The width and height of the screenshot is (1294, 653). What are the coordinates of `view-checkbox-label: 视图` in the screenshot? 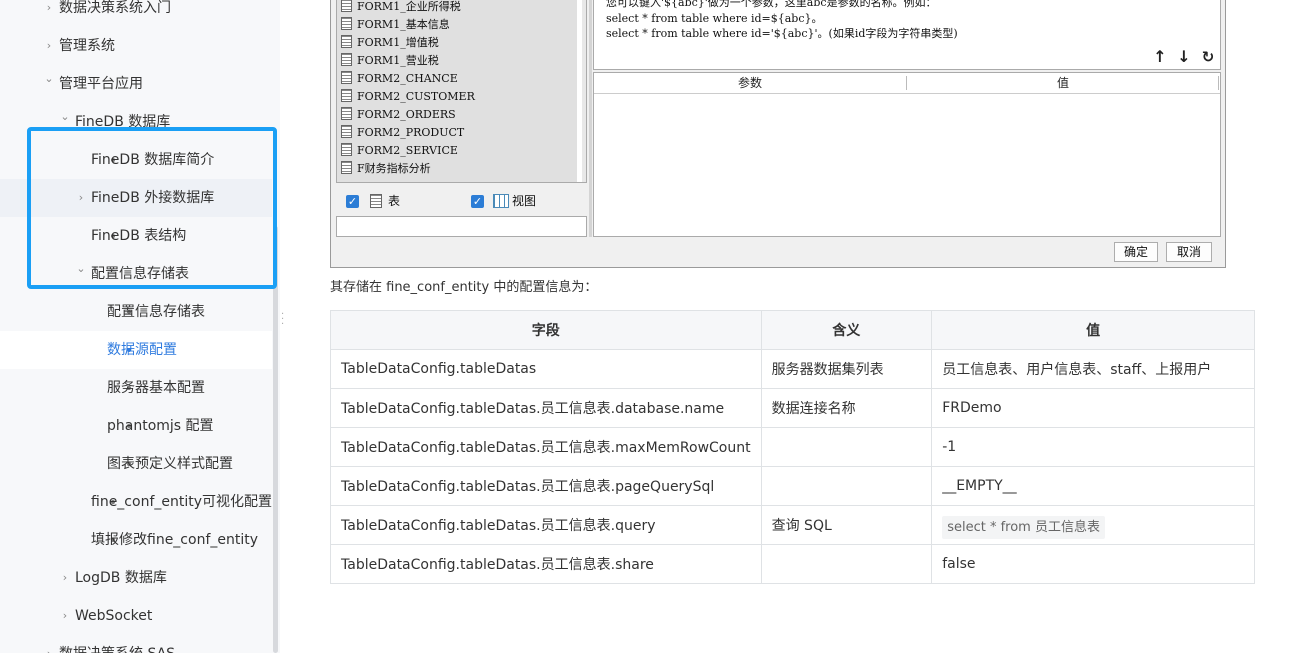 It's located at (524, 201).